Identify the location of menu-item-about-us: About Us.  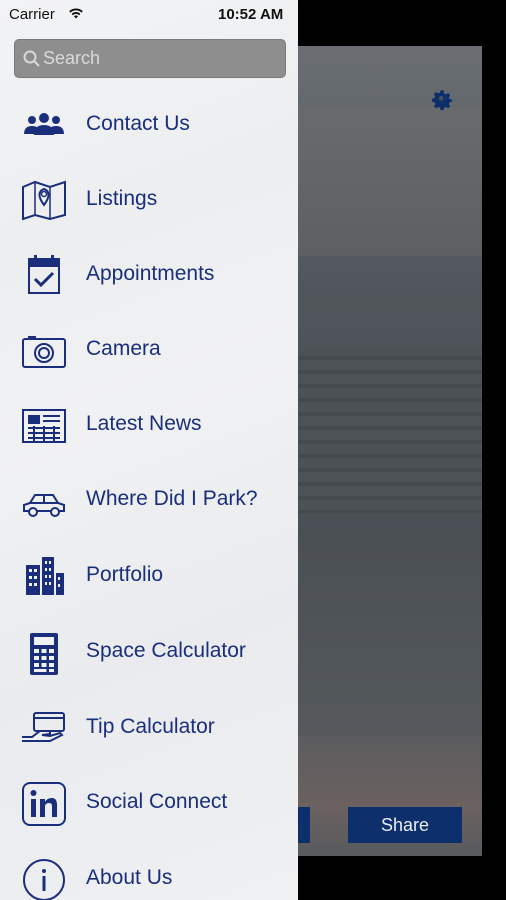
(149, 871).